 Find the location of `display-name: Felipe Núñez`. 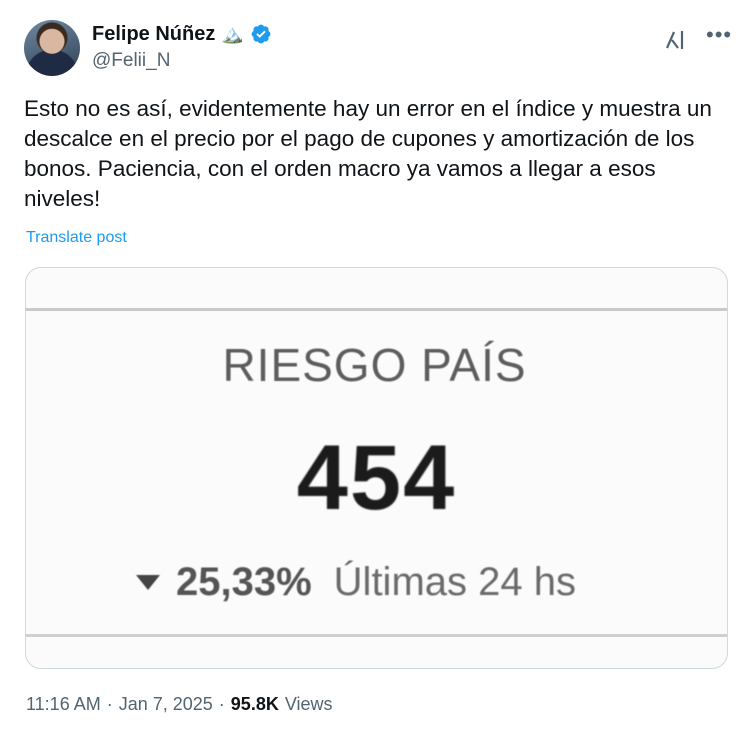

display-name: Felipe Núñez is located at coordinates (153, 34).